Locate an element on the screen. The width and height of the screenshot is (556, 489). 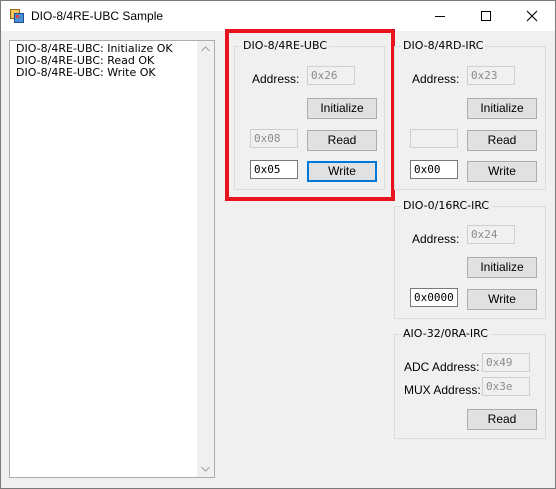
log-line: DIO-8/4RE-UBC: Write OK is located at coordinates (94, 73).